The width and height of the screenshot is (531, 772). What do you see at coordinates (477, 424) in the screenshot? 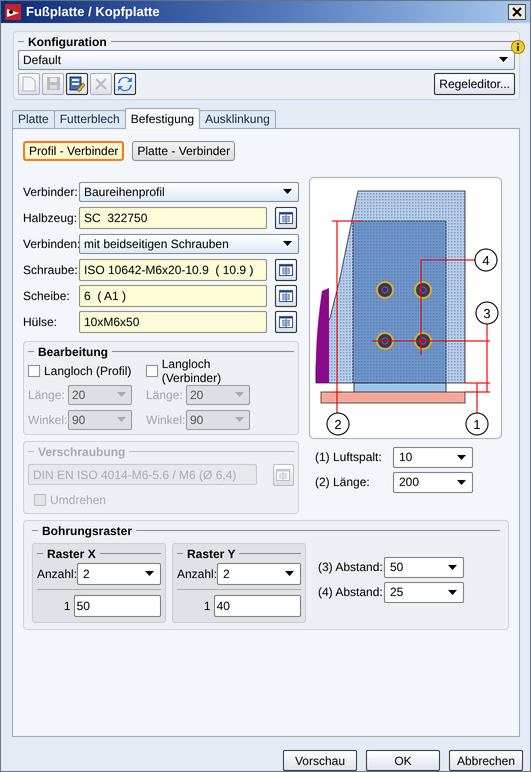
I see `callout-label: 1` at bounding box center [477, 424].